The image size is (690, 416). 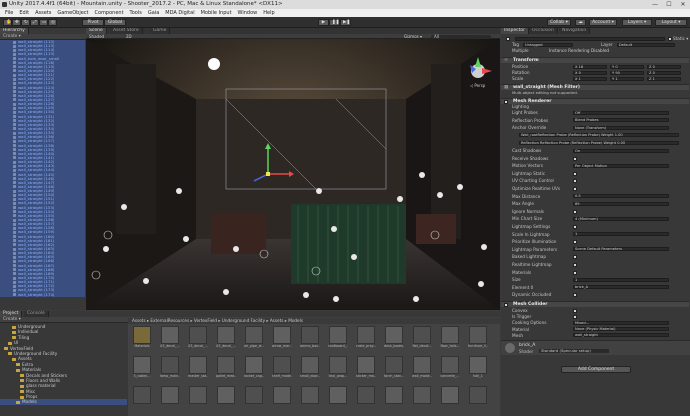 What do you see at coordinates (683, 4) in the screenshot?
I see `close-button: ✕` at bounding box center [683, 4].